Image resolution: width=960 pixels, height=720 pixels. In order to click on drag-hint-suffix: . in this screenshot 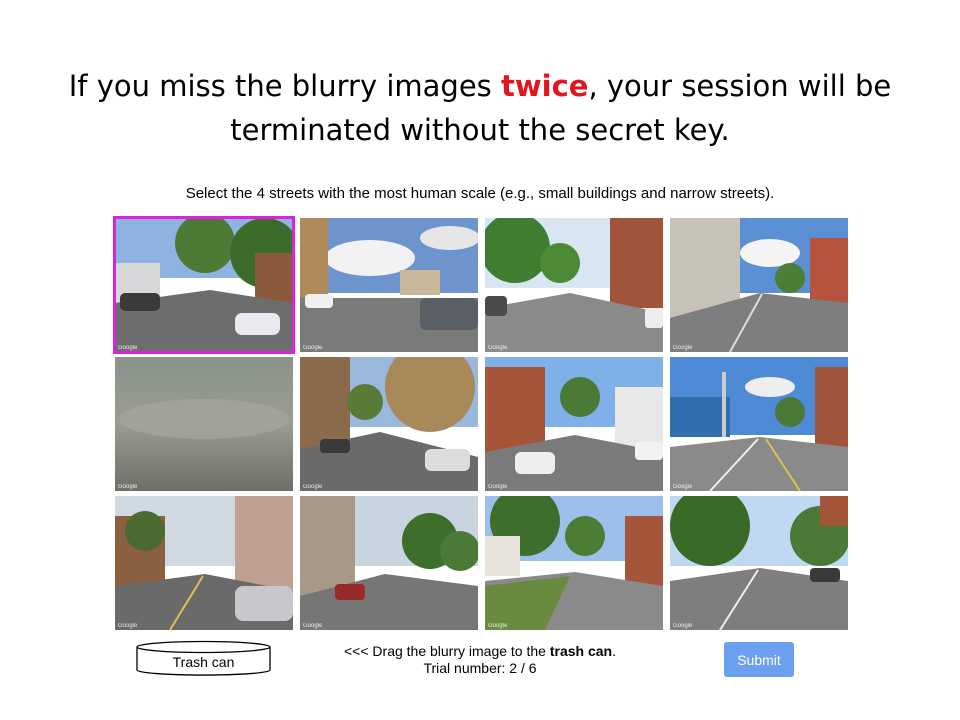, I will do `click(614, 651)`.